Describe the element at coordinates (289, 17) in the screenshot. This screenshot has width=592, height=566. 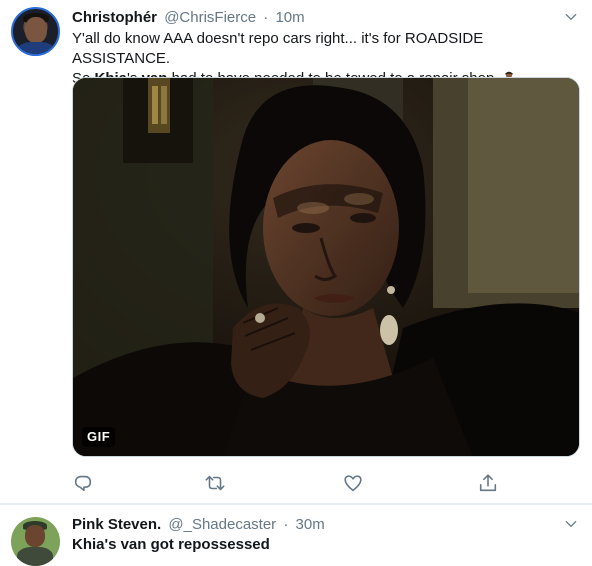
I see `timestamp: 10m` at that location.